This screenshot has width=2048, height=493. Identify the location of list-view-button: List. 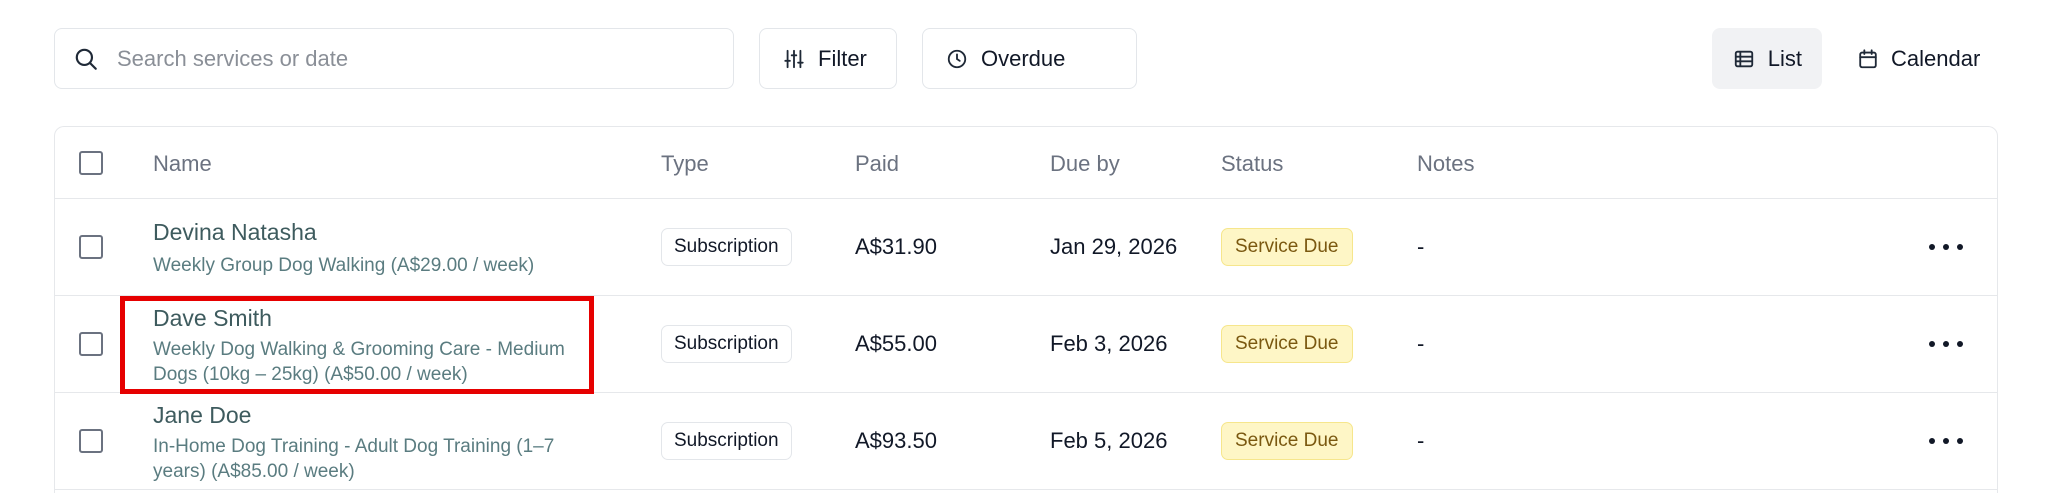
(1767, 58).